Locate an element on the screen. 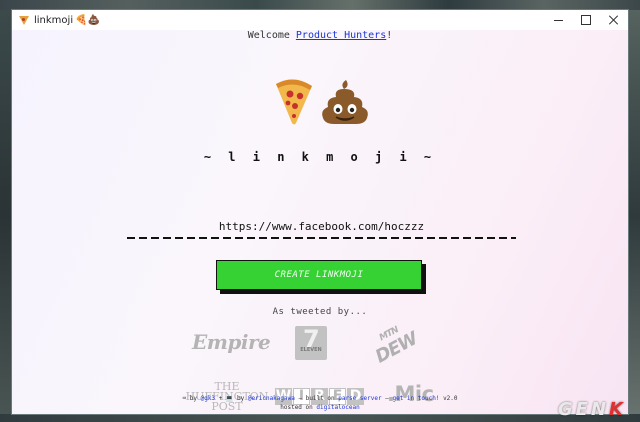  footer-dash: — is located at coordinates (387, 398).